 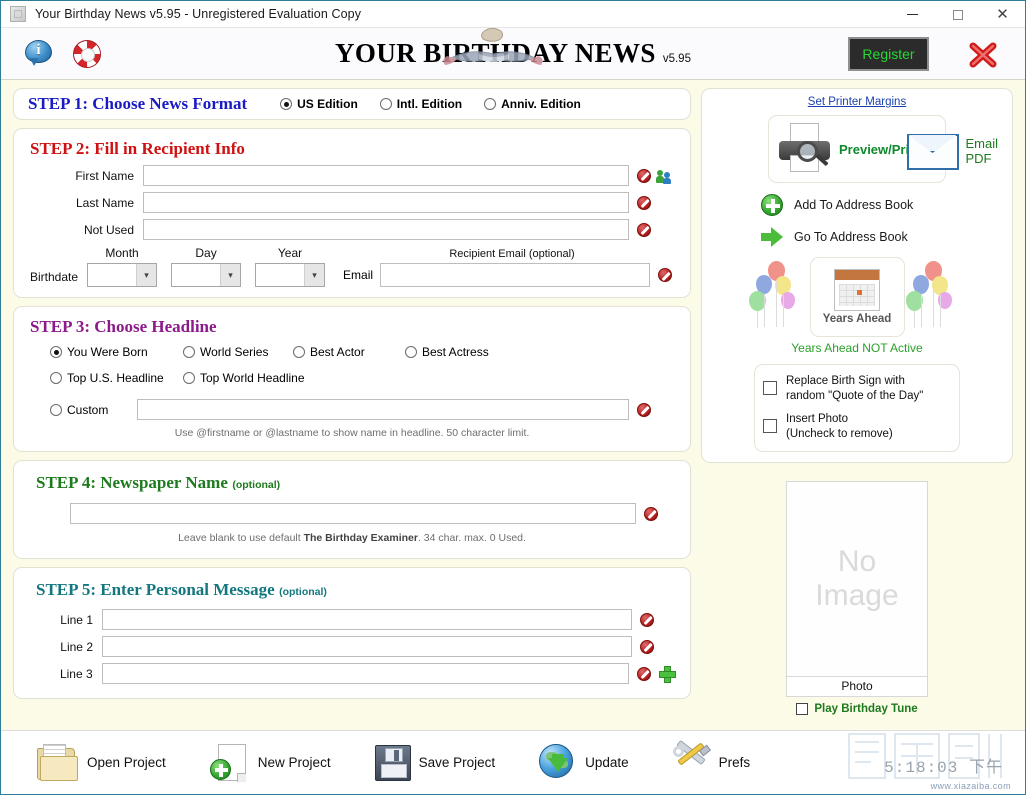 I want to click on step1-title: STEP 1: Choose News Format, so click(x=138, y=103).